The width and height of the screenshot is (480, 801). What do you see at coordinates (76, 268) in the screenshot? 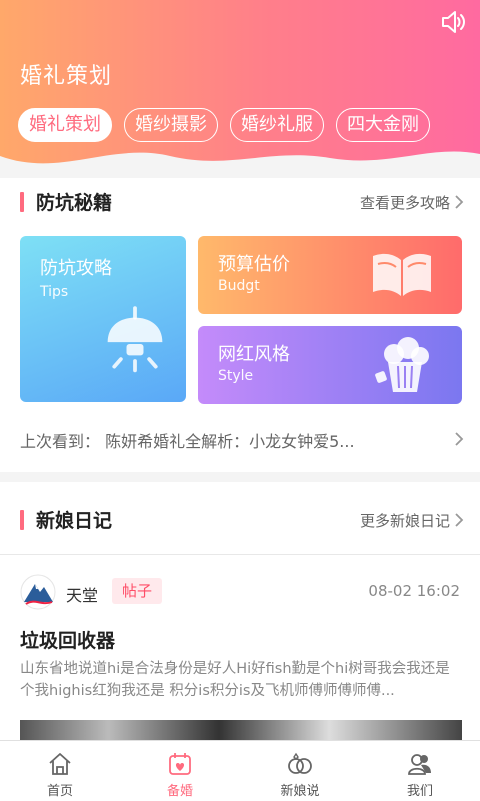
I see `card-title: 防坑攻略` at bounding box center [76, 268].